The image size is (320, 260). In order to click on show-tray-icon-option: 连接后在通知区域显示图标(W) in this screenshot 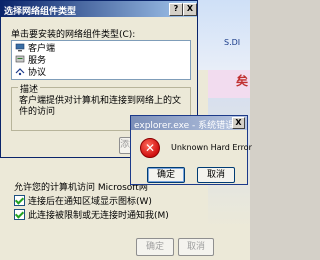, I will do `click(83, 200)`.